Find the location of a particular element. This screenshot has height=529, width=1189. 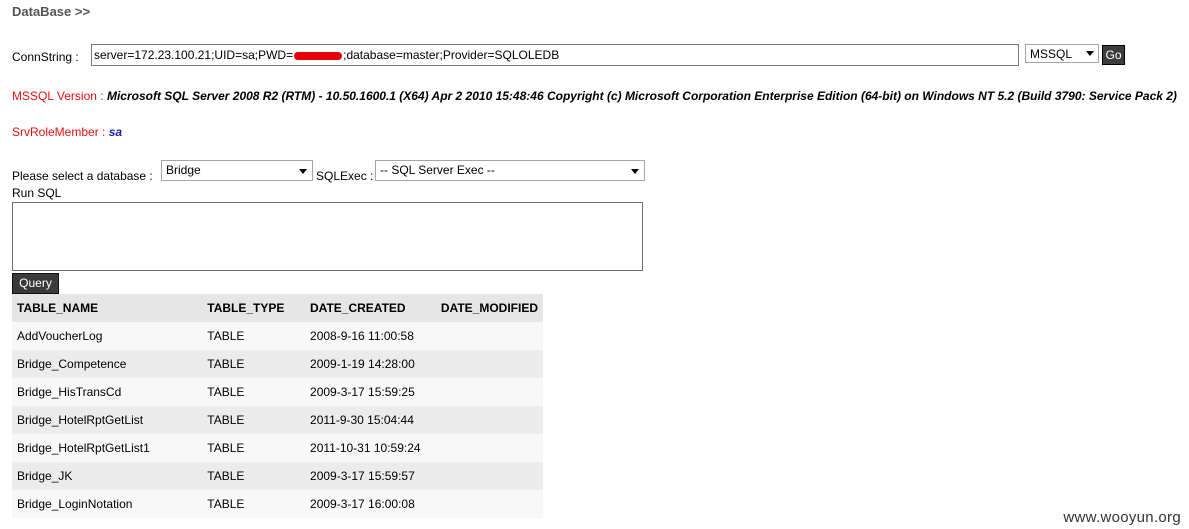

table-row: AddVoucherLog TABLE 2008-9-16 11:00:58 is located at coordinates (277, 336).